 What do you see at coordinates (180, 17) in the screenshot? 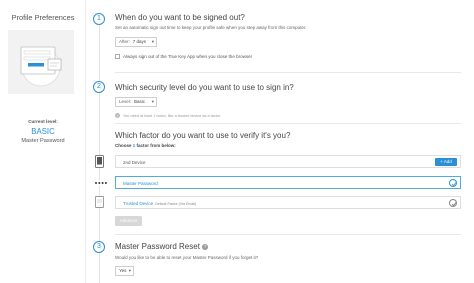
I see `signout-heading: When do you want to be signed out?` at bounding box center [180, 17].